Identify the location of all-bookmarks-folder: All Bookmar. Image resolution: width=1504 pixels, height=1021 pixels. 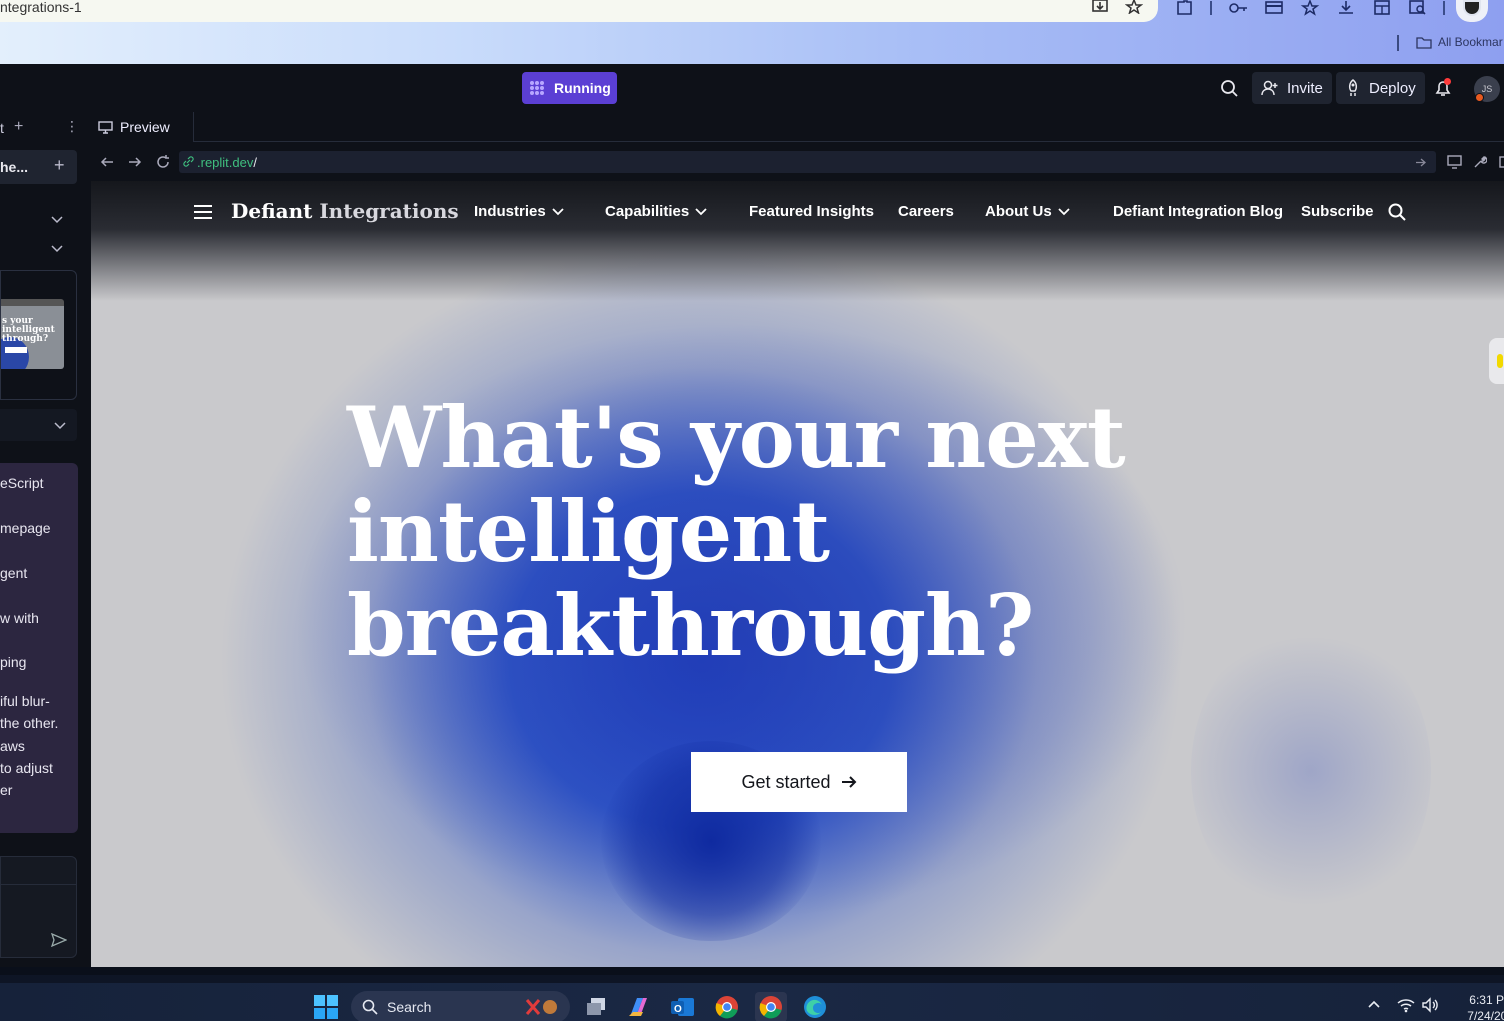
(1459, 42).